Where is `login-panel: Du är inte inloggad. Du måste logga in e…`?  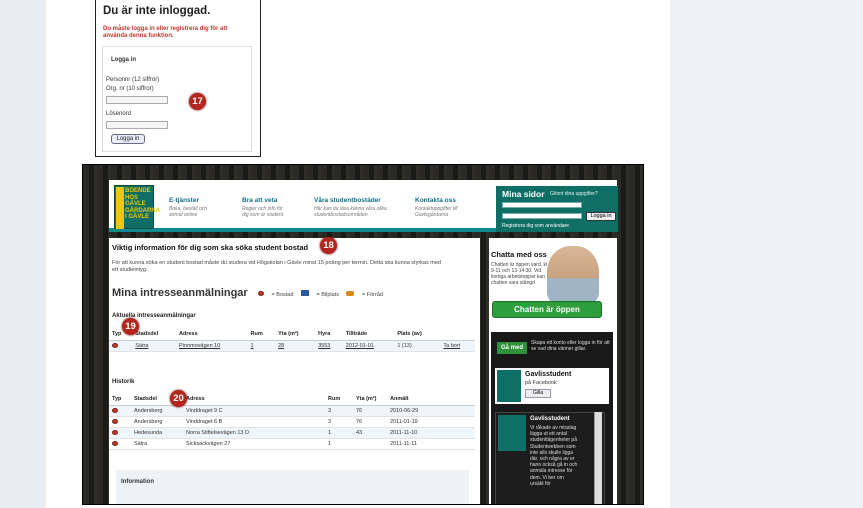
login-panel: Du är inte inloggad. Du måste logga in e… is located at coordinates (178, 78).